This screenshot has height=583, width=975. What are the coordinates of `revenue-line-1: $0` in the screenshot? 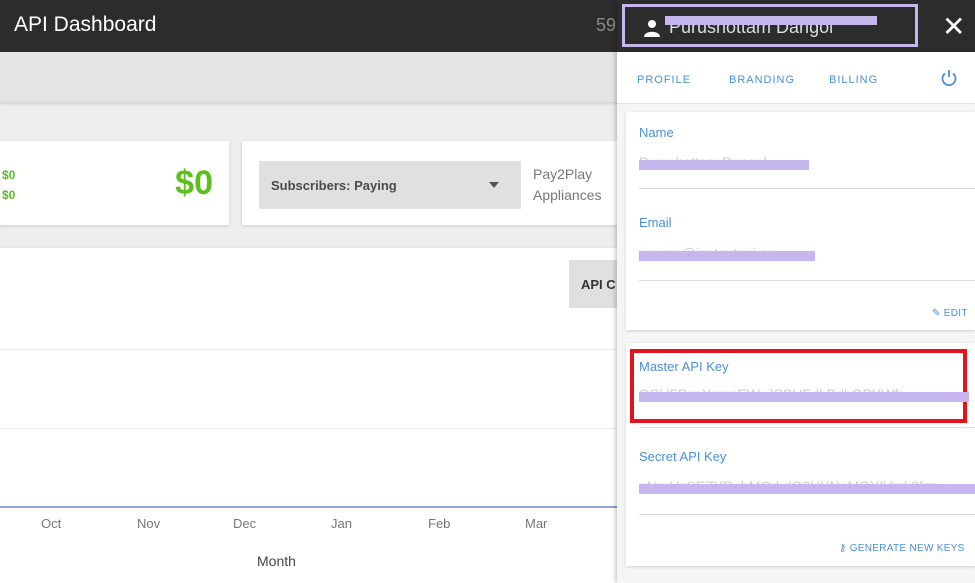 It's located at (9, 175).